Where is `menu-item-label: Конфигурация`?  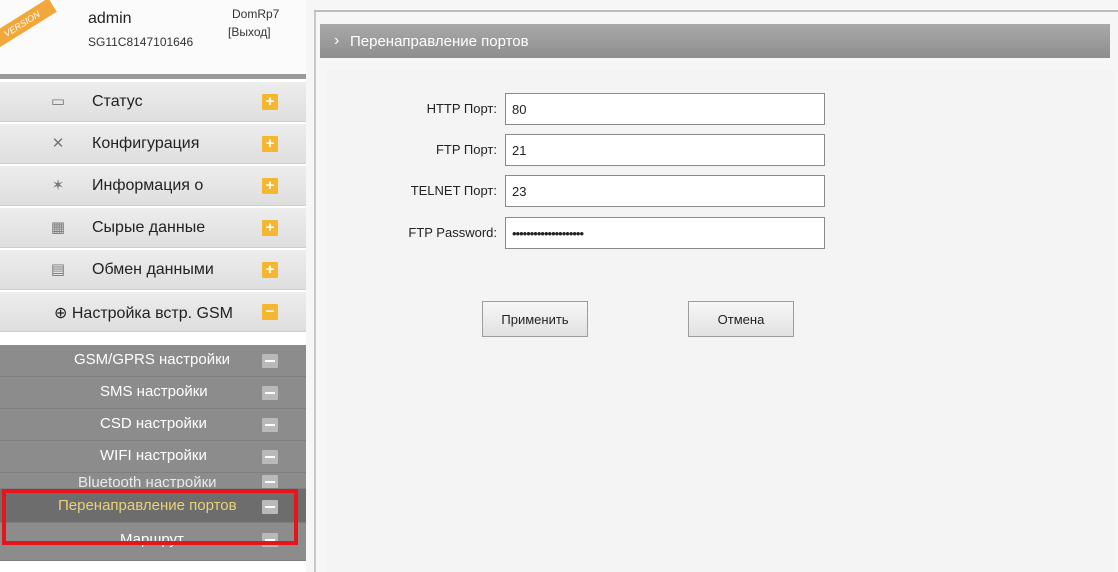
menu-item-label: Конфигурация is located at coordinates (146, 143).